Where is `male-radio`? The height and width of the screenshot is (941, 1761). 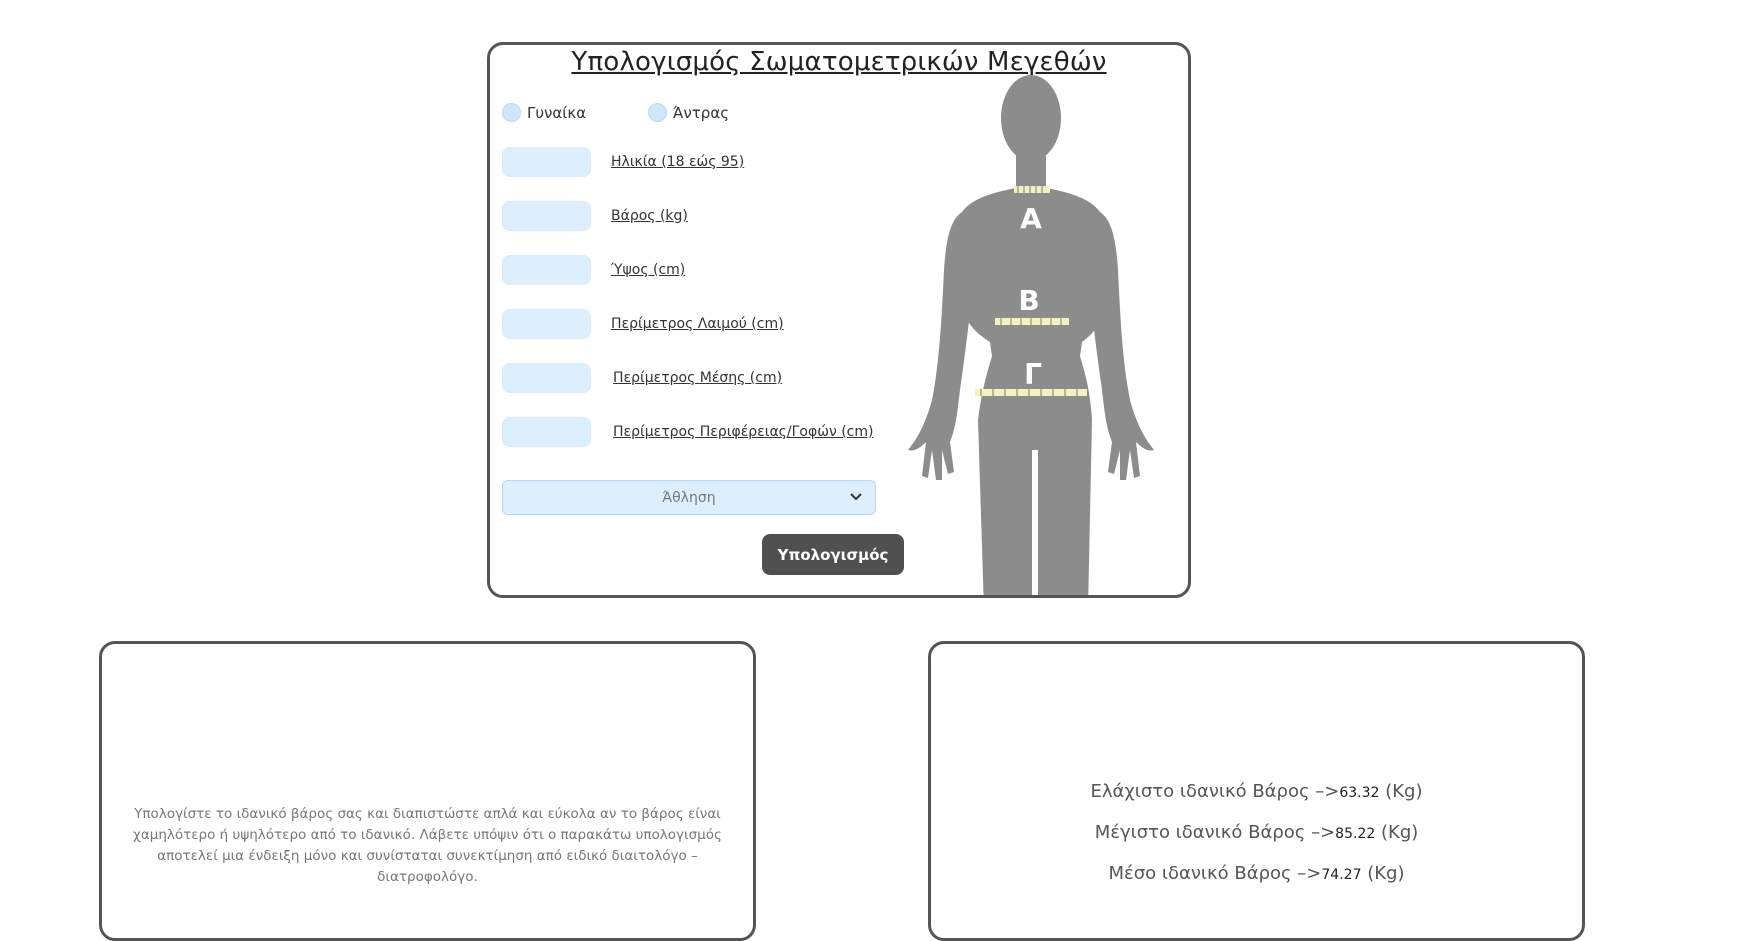 male-radio is located at coordinates (657, 112).